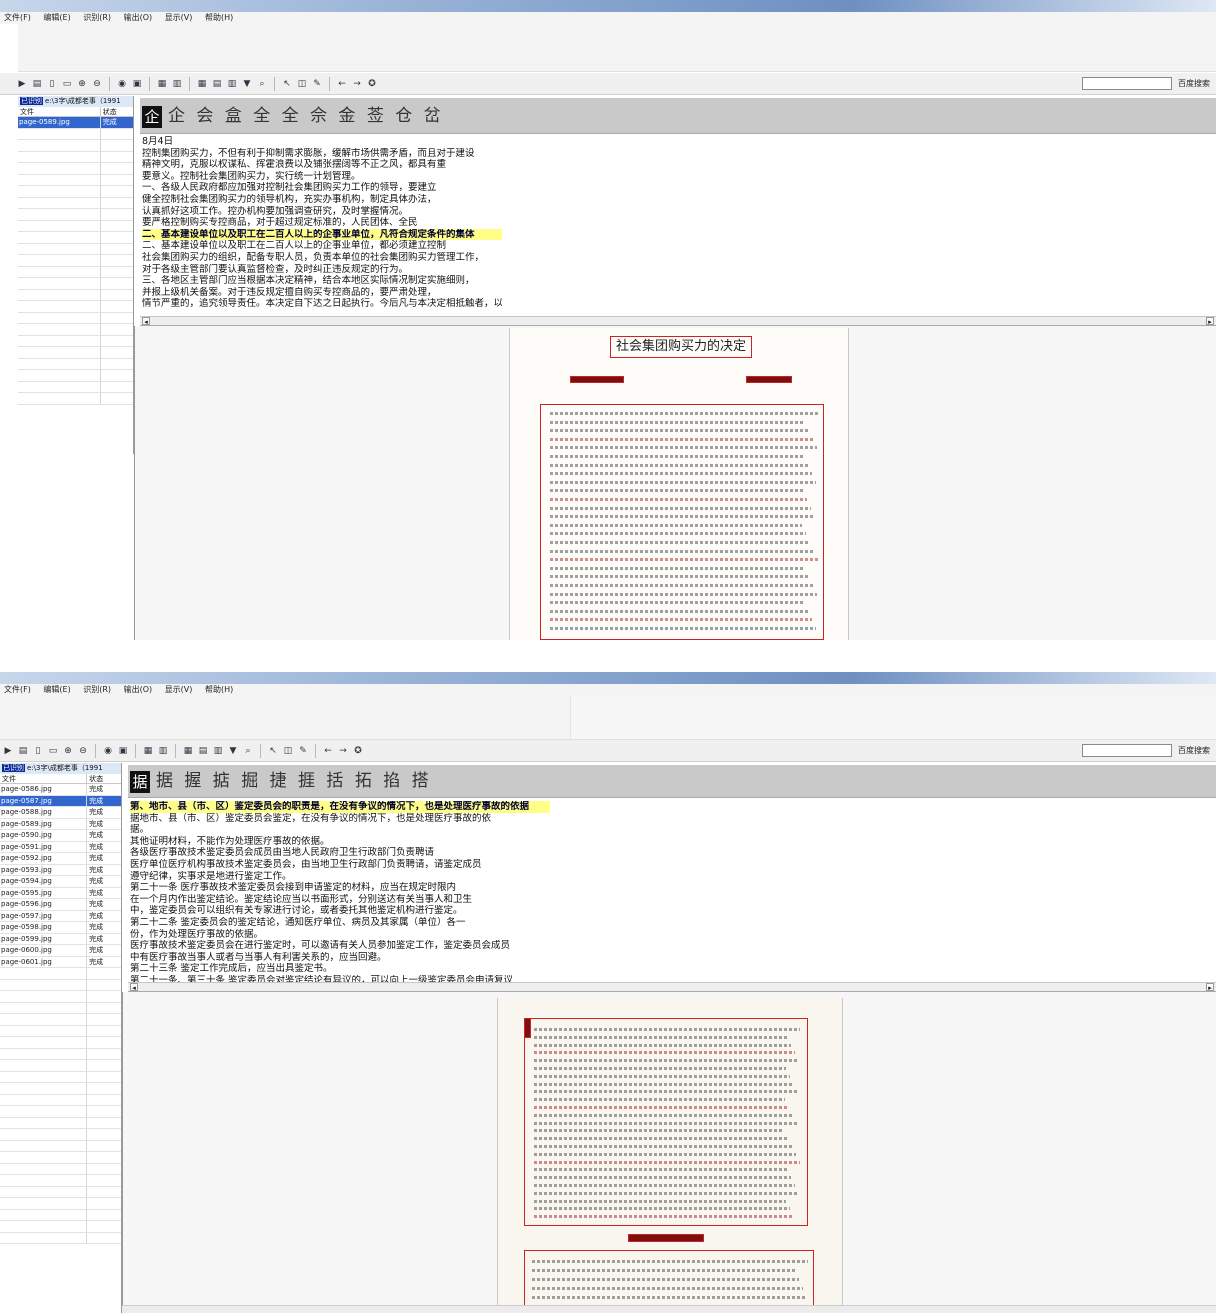 This screenshot has height=1313, width=1216. Describe the element at coordinates (322, 154) in the screenshot. I see `text-line: 控制集团购买力，不但有利于抑制需求膨胀，缓解市场供需矛盾，而且对于建设` at that location.